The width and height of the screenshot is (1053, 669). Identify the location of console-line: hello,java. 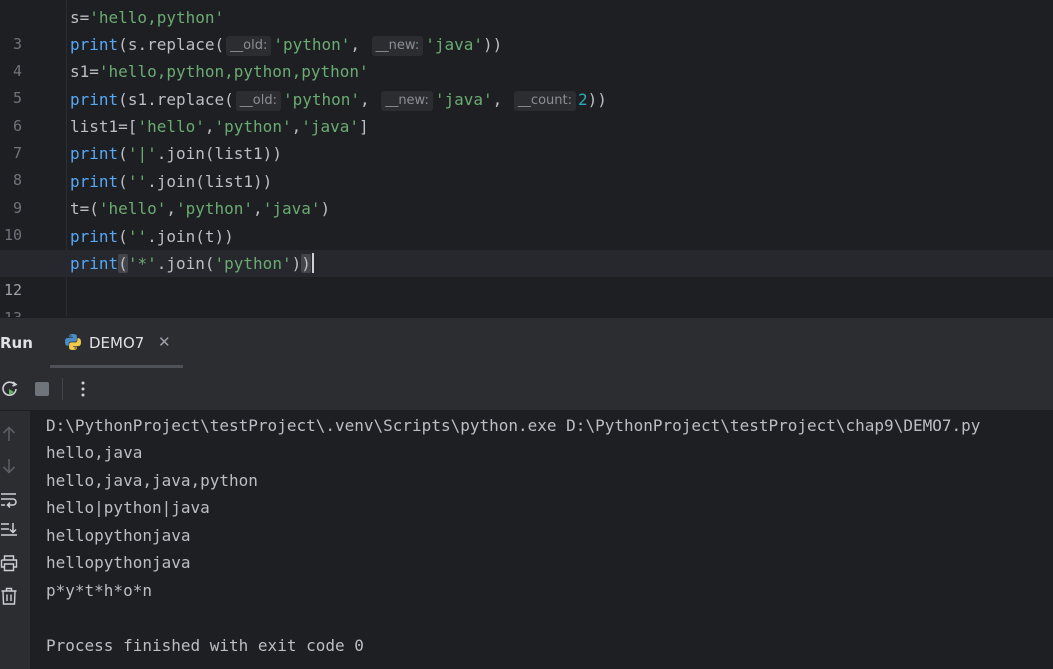
(94, 452).